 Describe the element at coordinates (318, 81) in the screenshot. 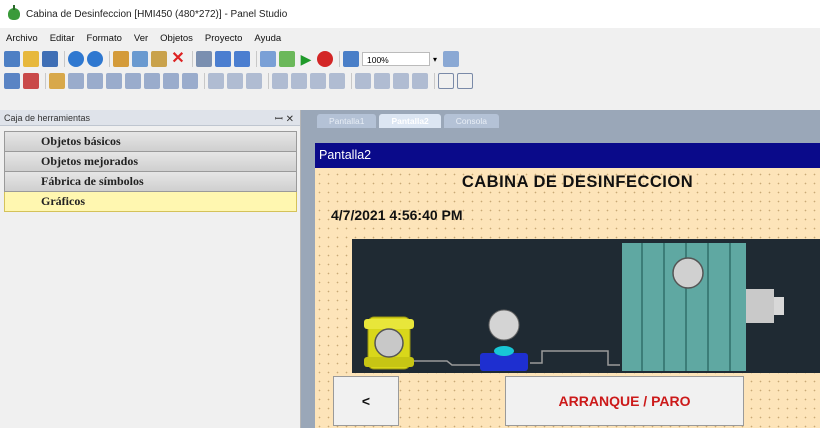

I see `center-horizontal-icon` at that location.